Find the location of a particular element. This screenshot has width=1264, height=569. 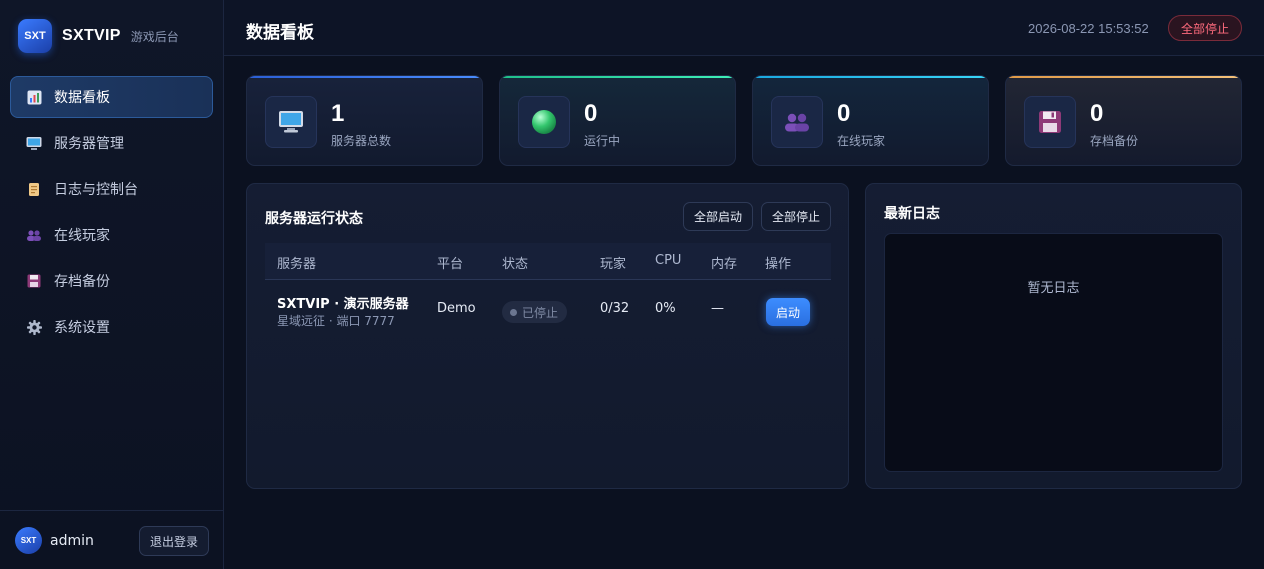

brand: SXT SXTVIP 游戏后台 is located at coordinates (98, 36).